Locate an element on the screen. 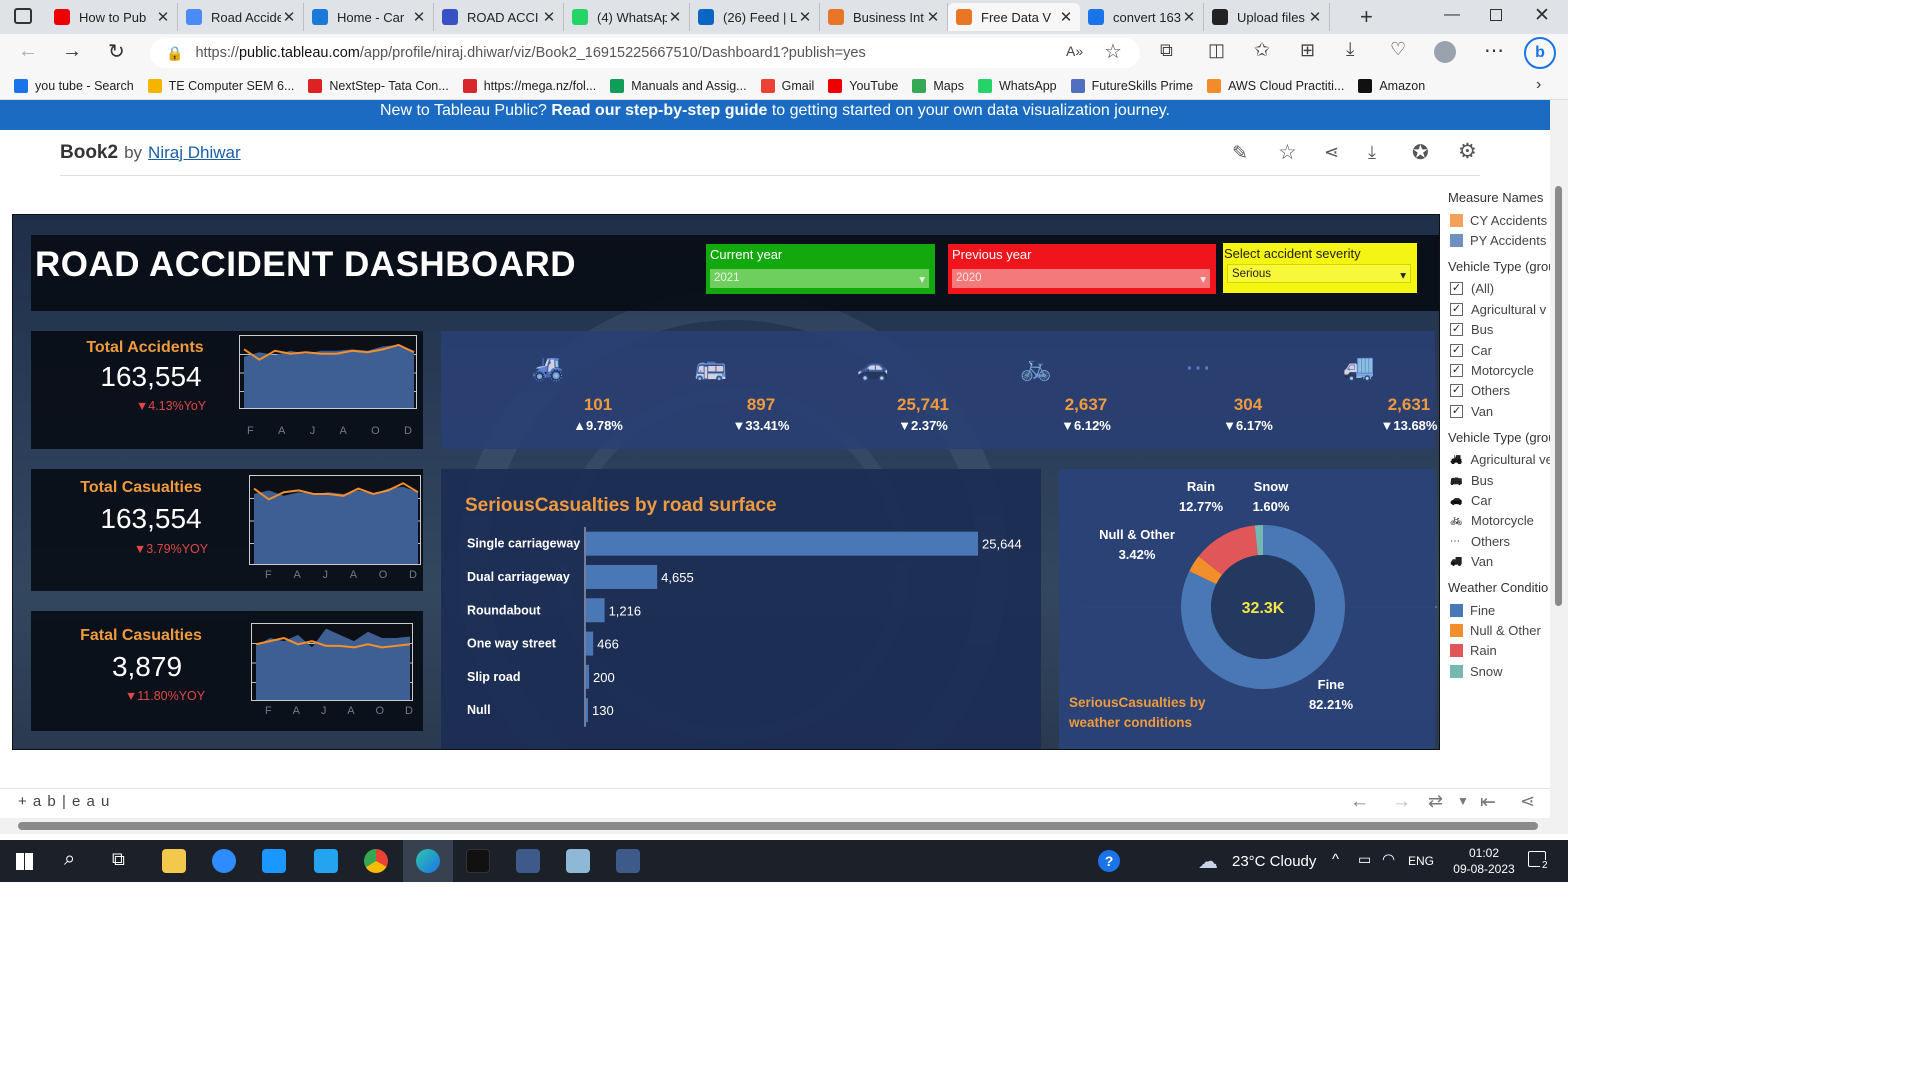 Image resolution: width=1920 pixels, height=1080 pixels. extensions-icon: ⧉ is located at coordinates (1166, 50).